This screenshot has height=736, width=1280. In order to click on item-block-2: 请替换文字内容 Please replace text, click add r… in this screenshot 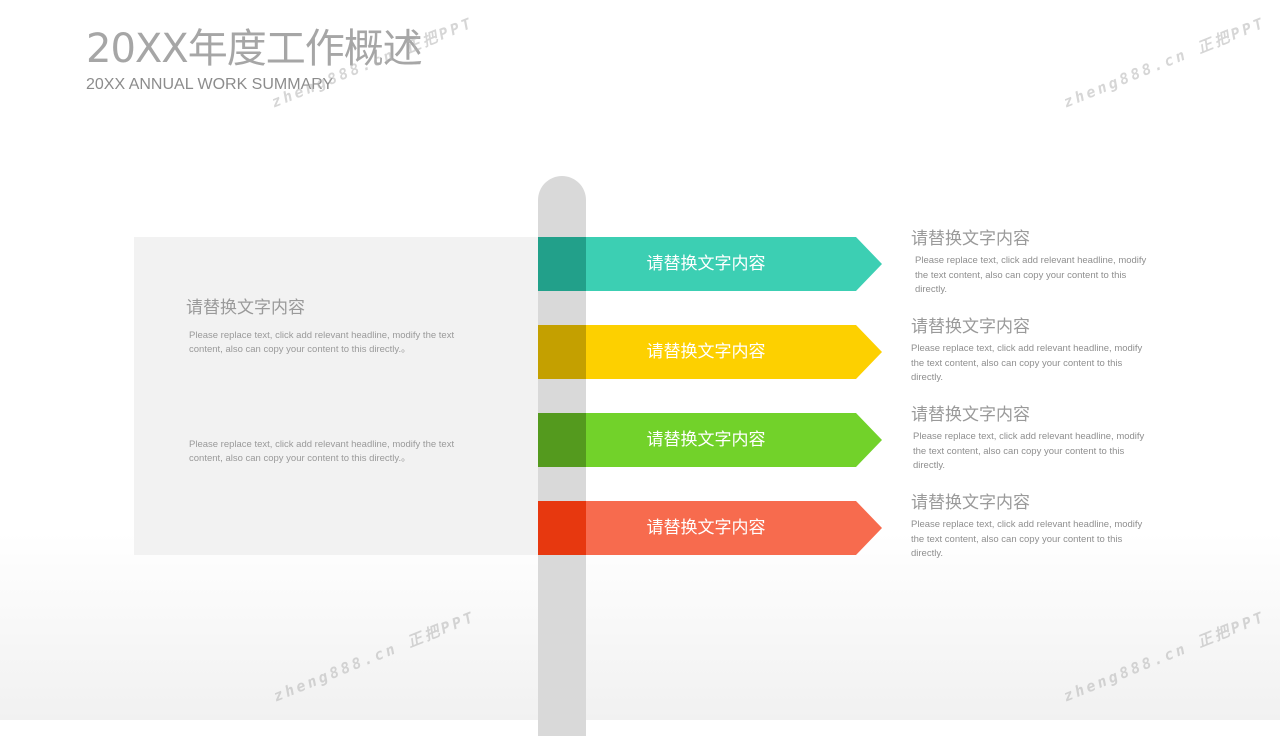, I will do `click(1031, 351)`.